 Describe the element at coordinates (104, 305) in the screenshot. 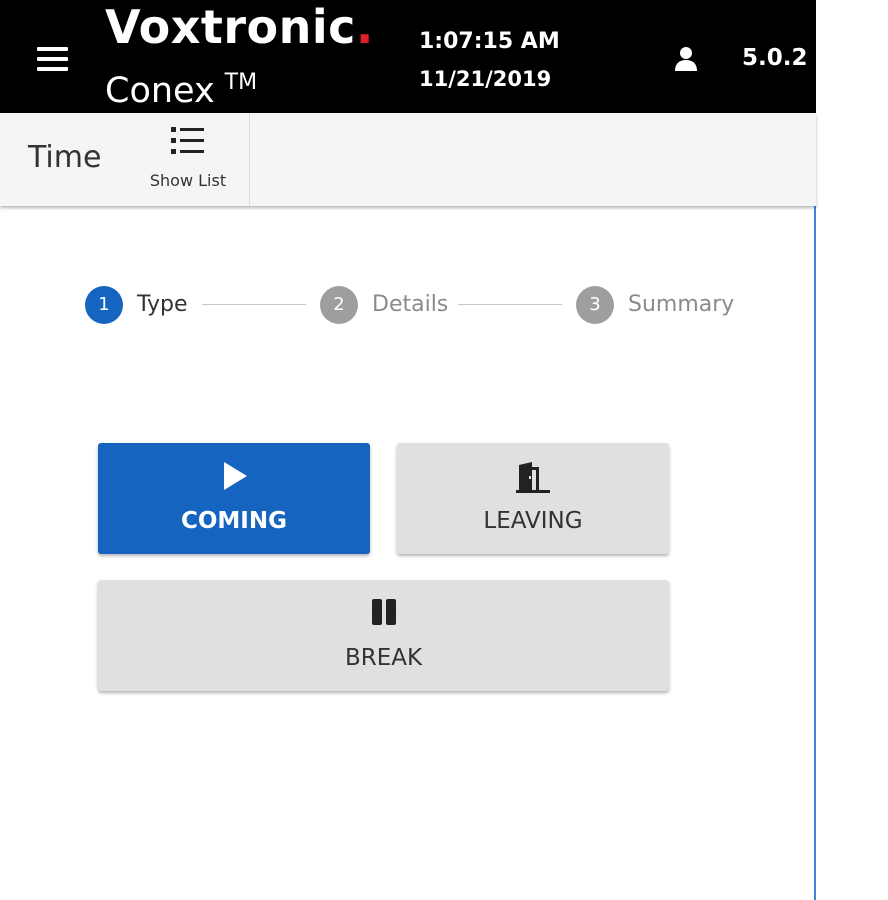

I see `step-number: 1` at that location.